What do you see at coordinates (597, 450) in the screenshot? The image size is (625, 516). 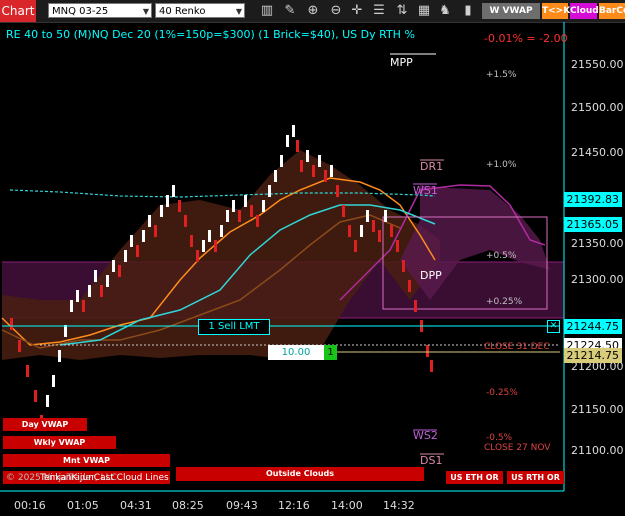 I see `y-tick-21100: 21100.00` at bounding box center [597, 450].